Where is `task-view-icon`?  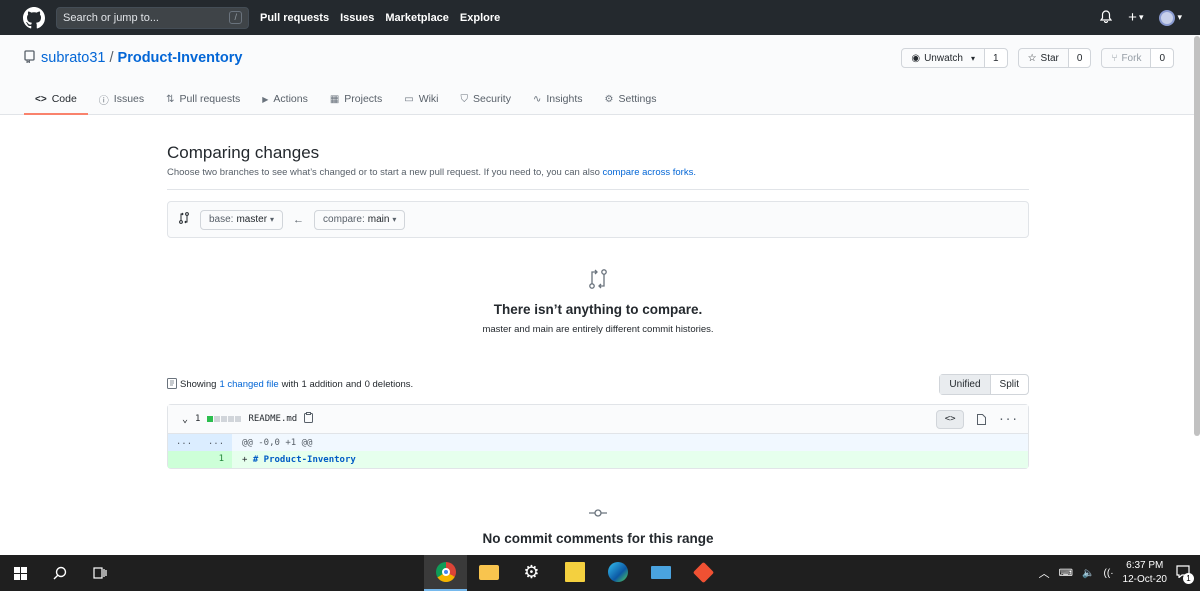 task-view-icon is located at coordinates (100, 573).